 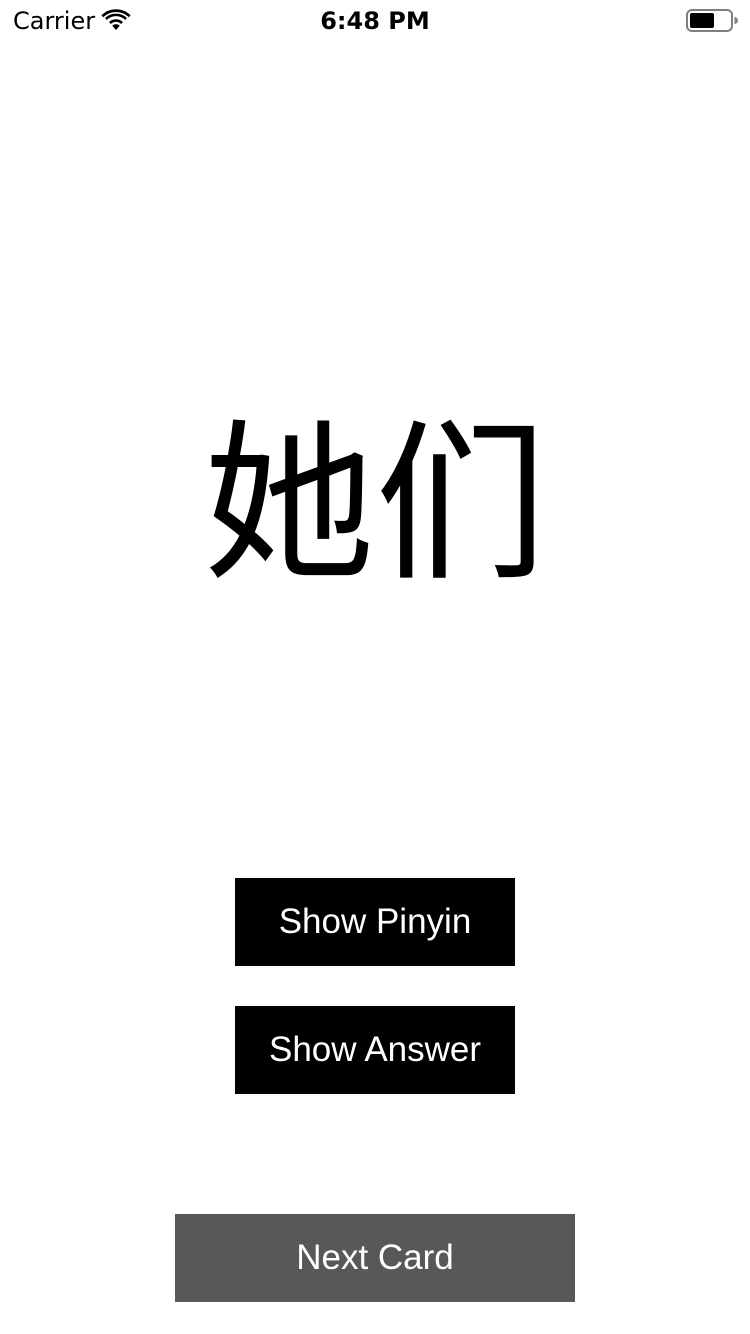 I want to click on status-bar: Carrier 6:48 PM, so click(x=375, y=20).